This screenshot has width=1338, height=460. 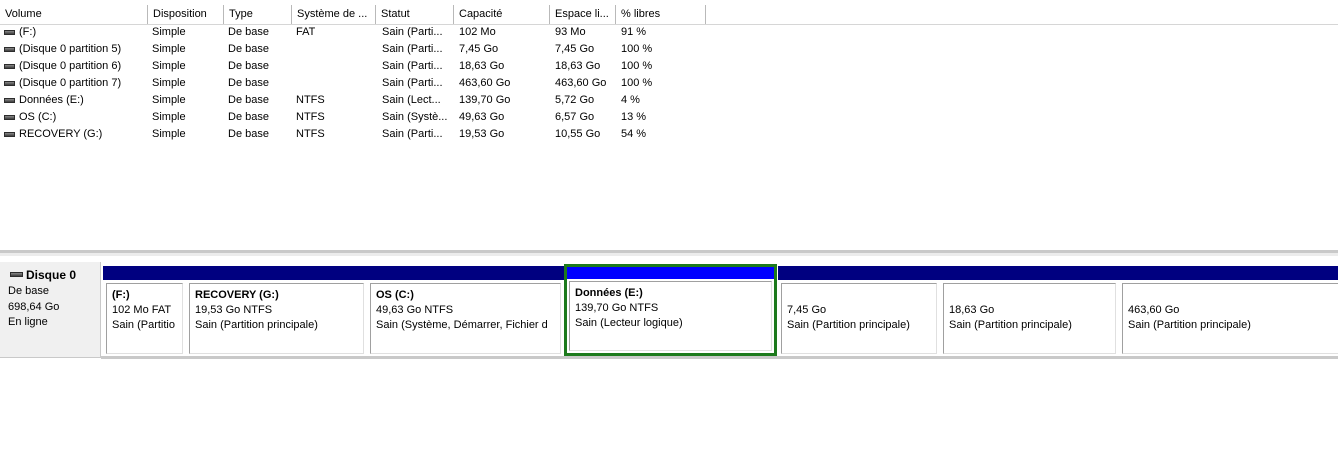 I want to click on volume-name: (F:), so click(x=28, y=32).